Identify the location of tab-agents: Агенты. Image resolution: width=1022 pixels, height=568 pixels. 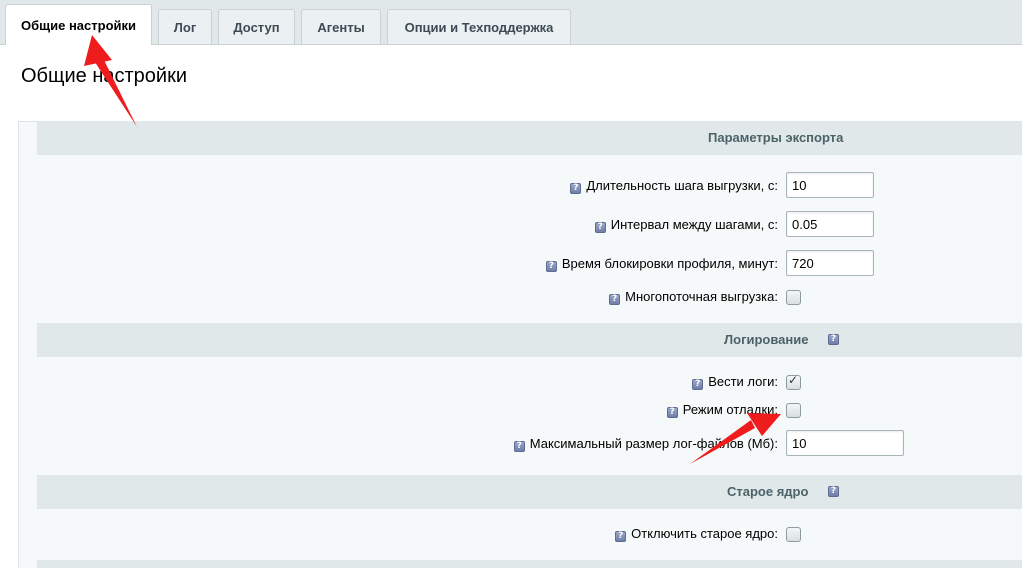
(341, 26).